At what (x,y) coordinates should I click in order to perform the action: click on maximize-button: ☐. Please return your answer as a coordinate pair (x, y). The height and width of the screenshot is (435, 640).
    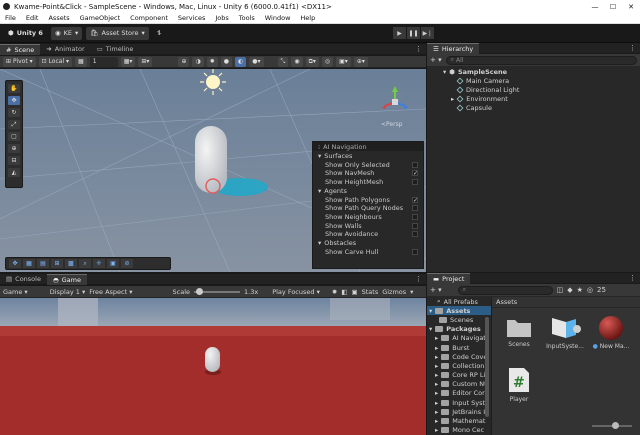
    Looking at the image, I should click on (613, 7).